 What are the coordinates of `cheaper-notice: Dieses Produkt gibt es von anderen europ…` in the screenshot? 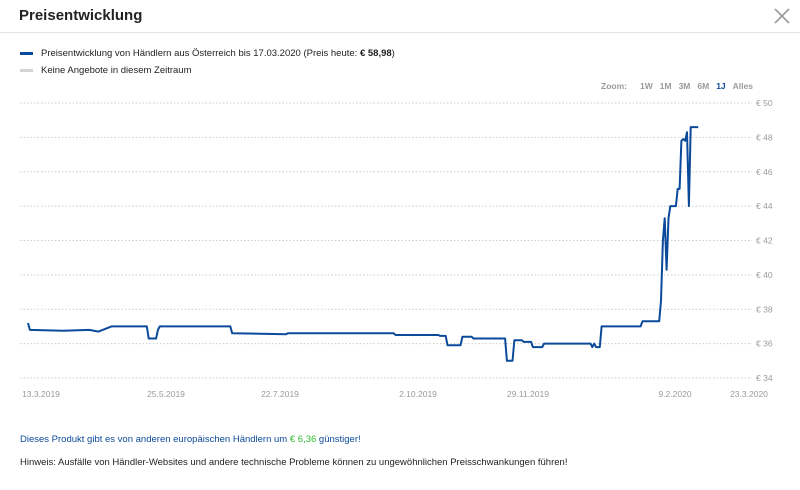 It's located at (190, 439).